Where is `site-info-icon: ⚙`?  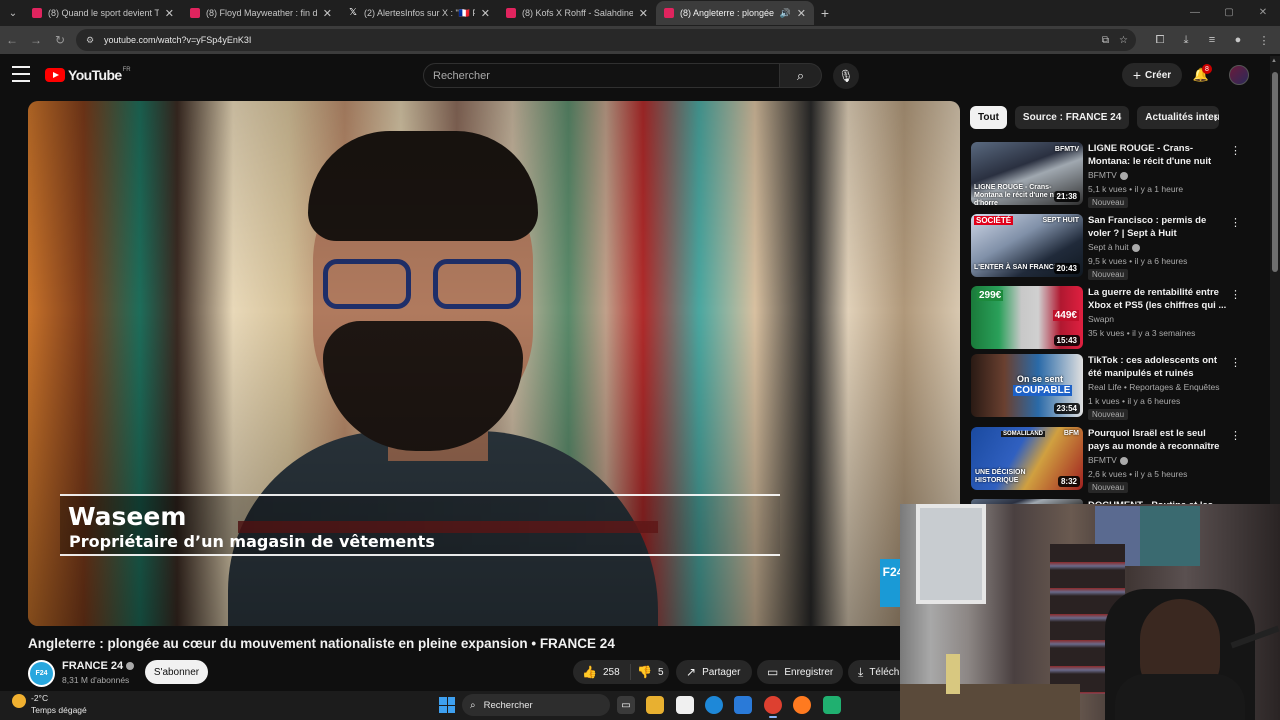 site-info-icon: ⚙ is located at coordinates (90, 40).